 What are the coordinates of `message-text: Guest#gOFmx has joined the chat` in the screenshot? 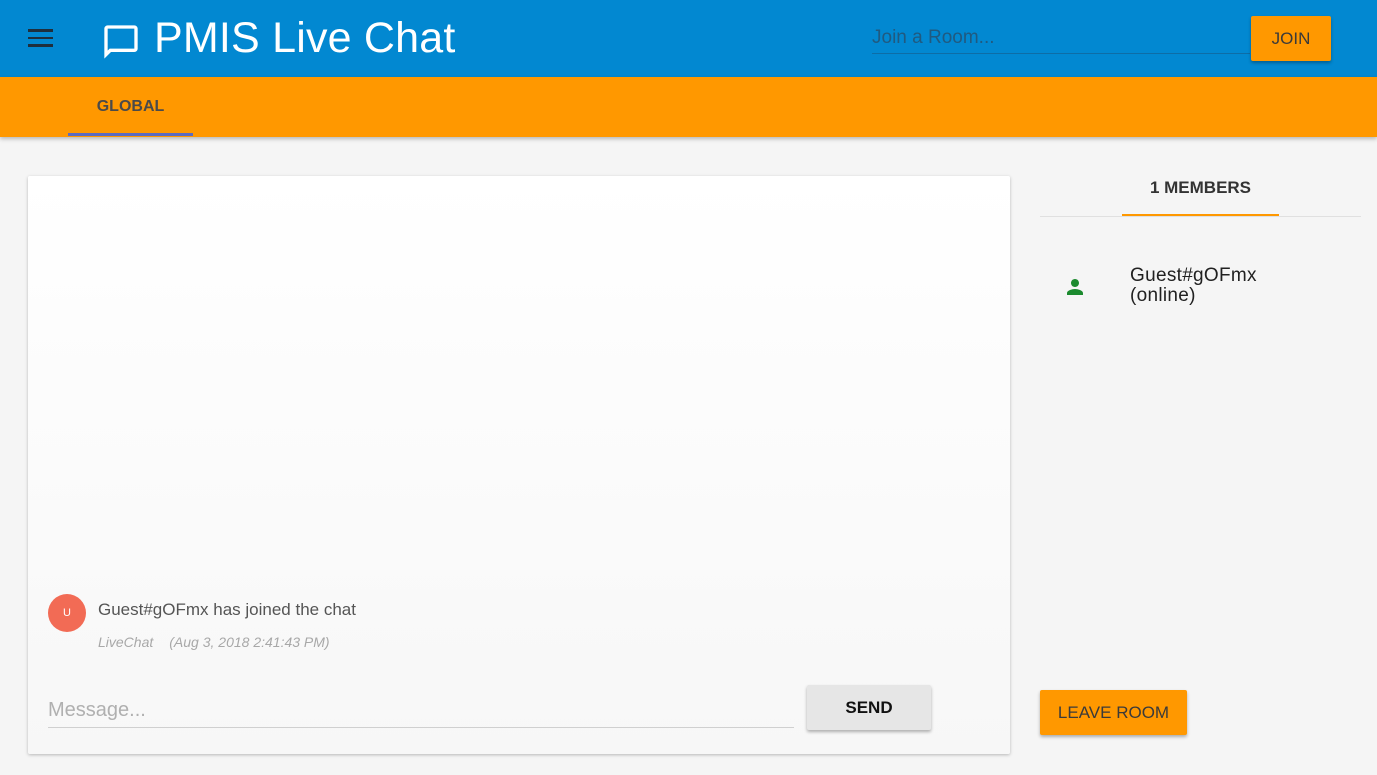 It's located at (227, 609).